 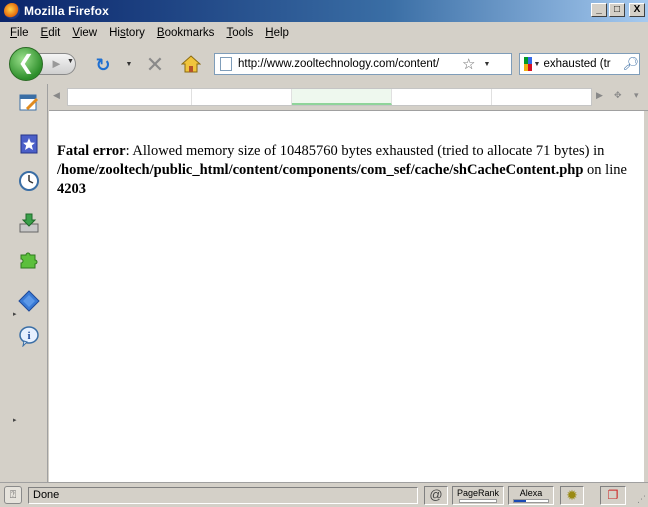 What do you see at coordinates (613, 495) in the screenshot?
I see `window-restore-icon: ❐` at bounding box center [613, 495].